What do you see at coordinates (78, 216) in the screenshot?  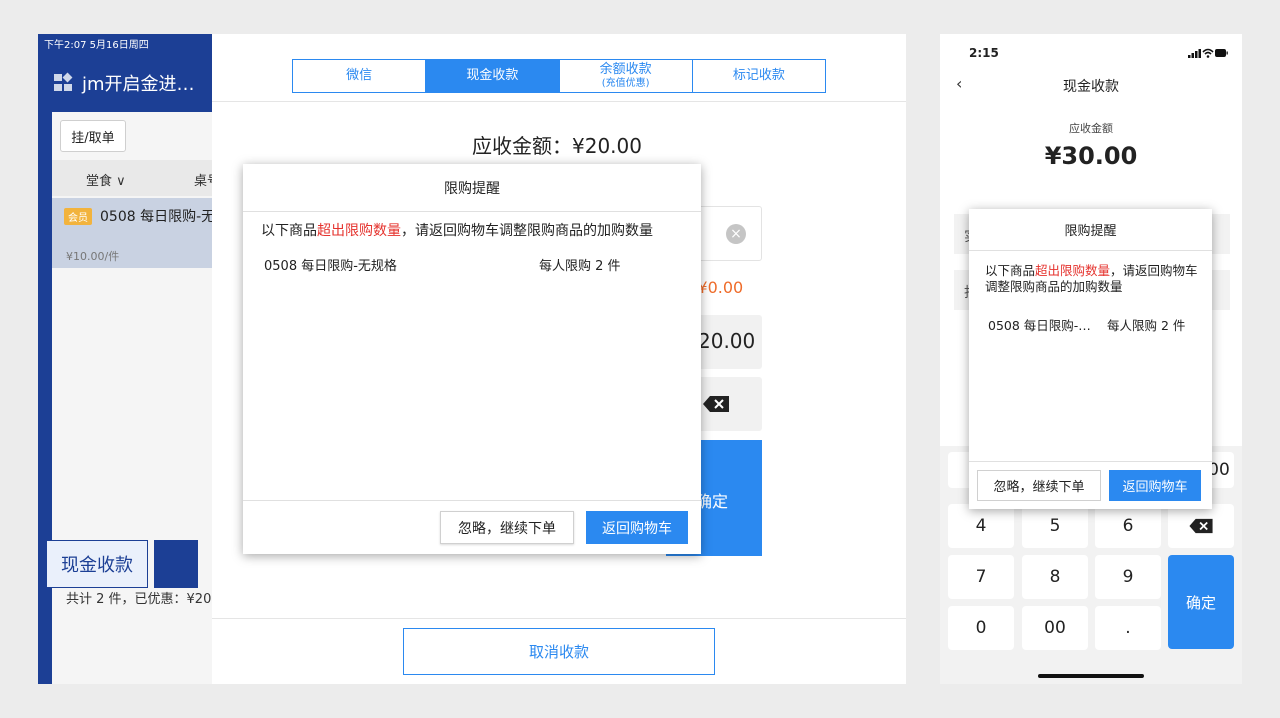 I see `member-badge: 会员` at bounding box center [78, 216].